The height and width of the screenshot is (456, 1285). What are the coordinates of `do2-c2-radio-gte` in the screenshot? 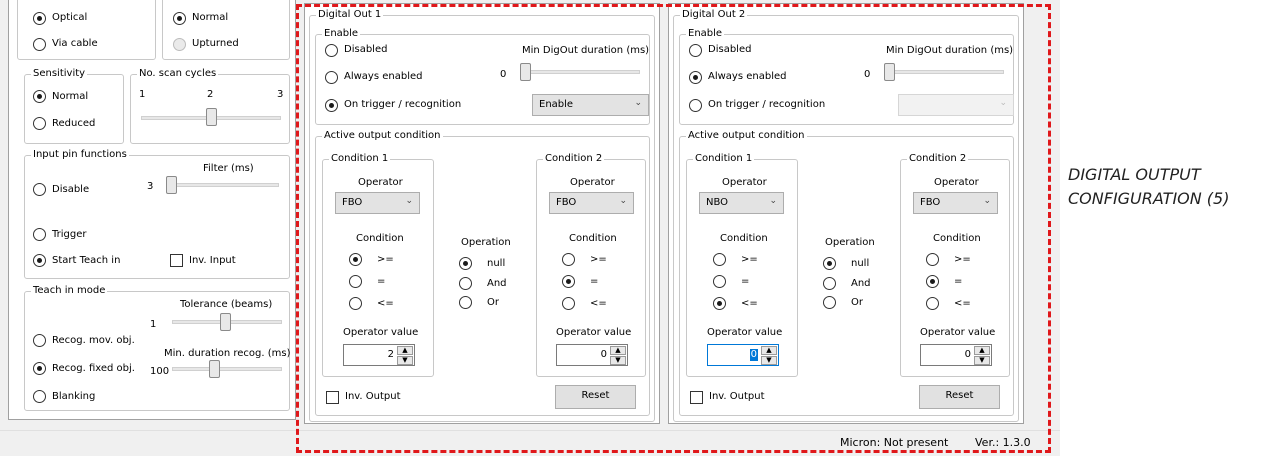 It's located at (932, 259).